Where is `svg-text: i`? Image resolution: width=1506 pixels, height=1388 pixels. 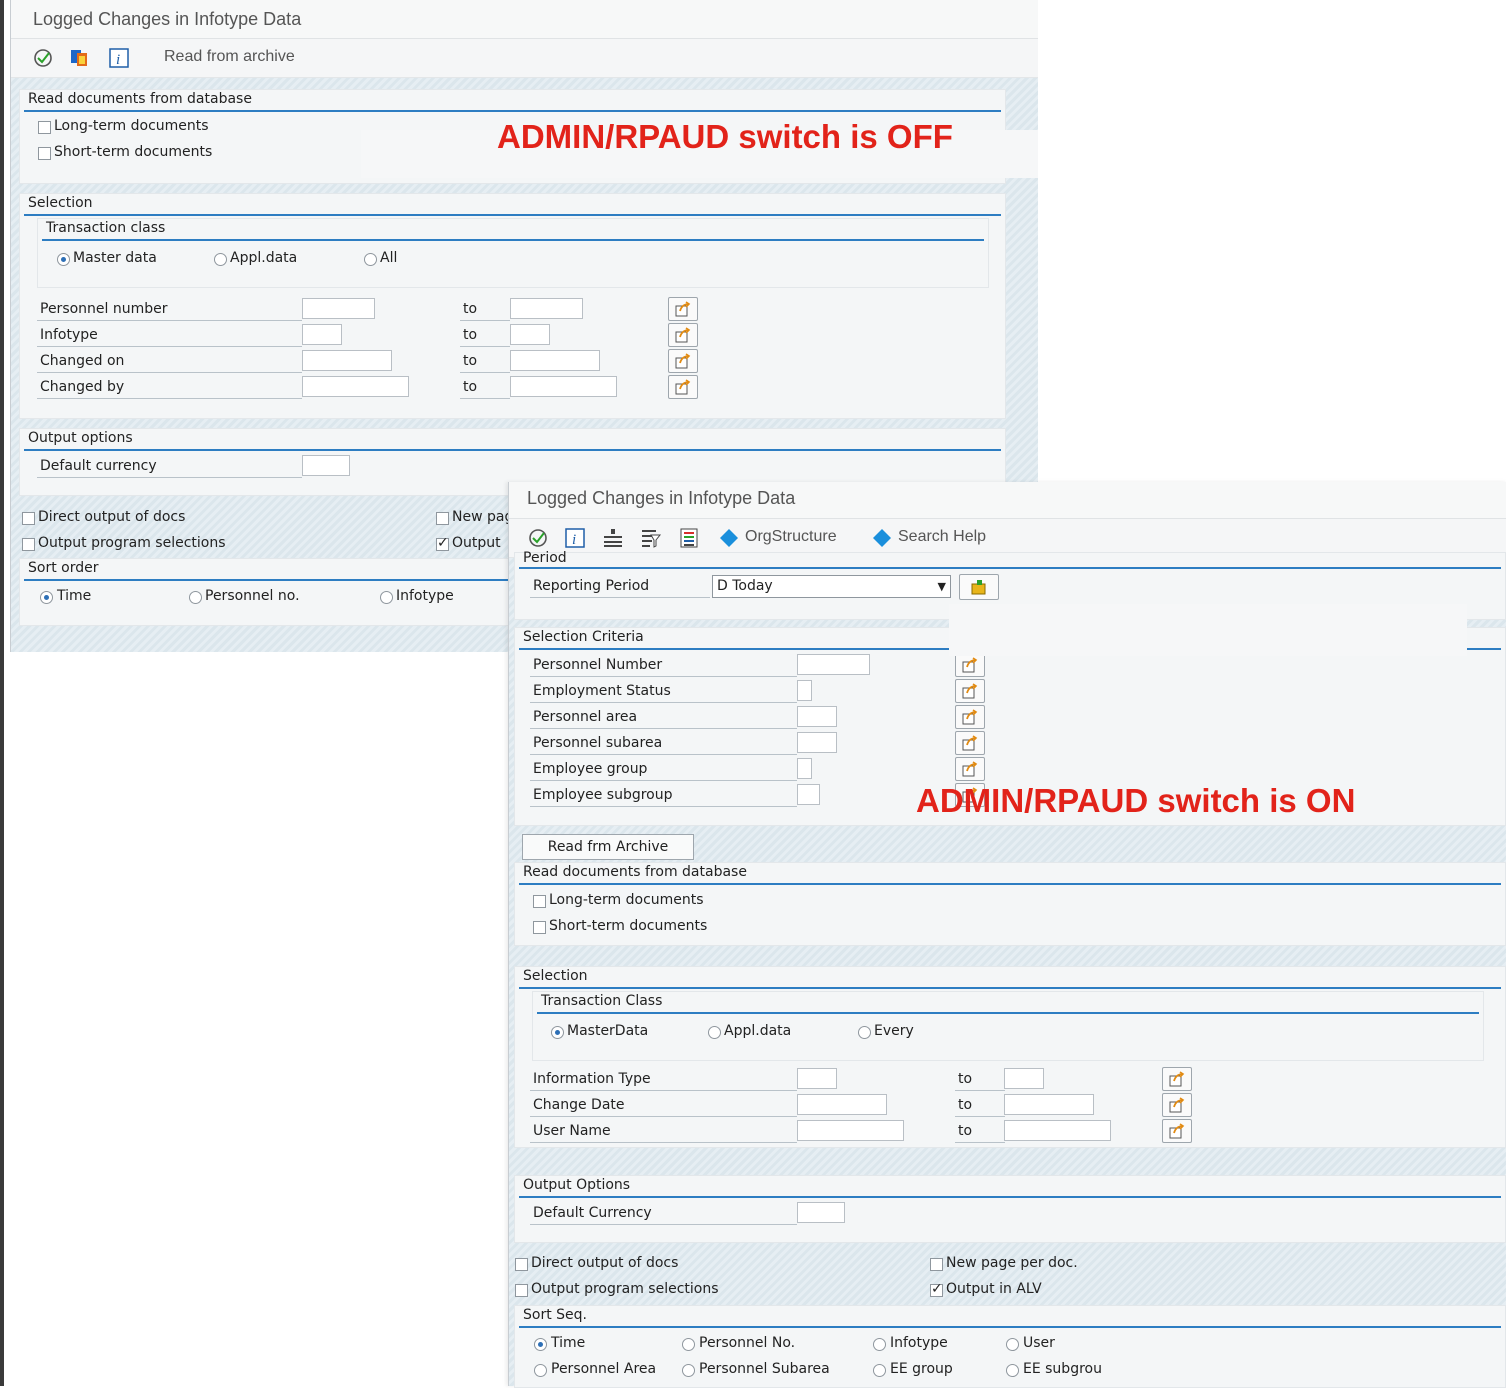
svg-text: i is located at coordinates (118, 60).